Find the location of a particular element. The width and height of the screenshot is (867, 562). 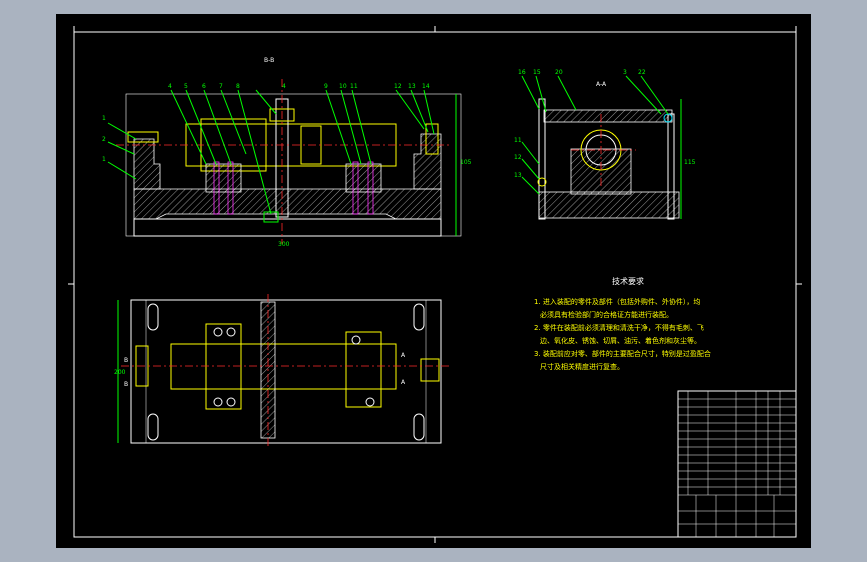

dimension-text: 300 is located at coordinates (284, 244).